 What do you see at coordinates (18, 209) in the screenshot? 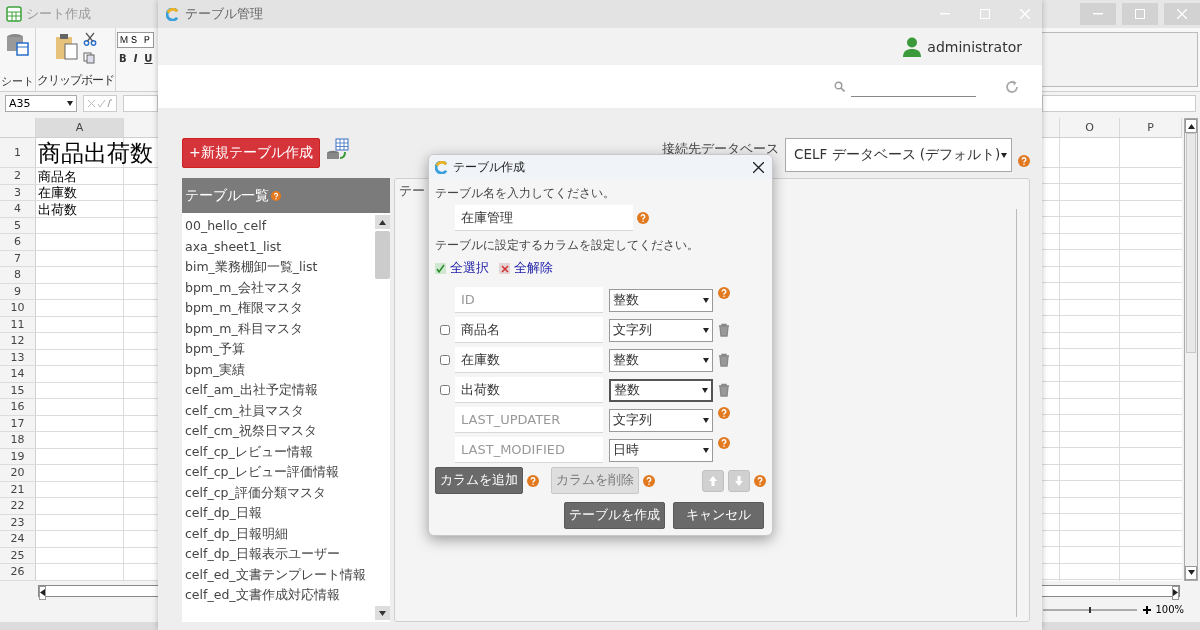
I see `row-header: 4` at bounding box center [18, 209].